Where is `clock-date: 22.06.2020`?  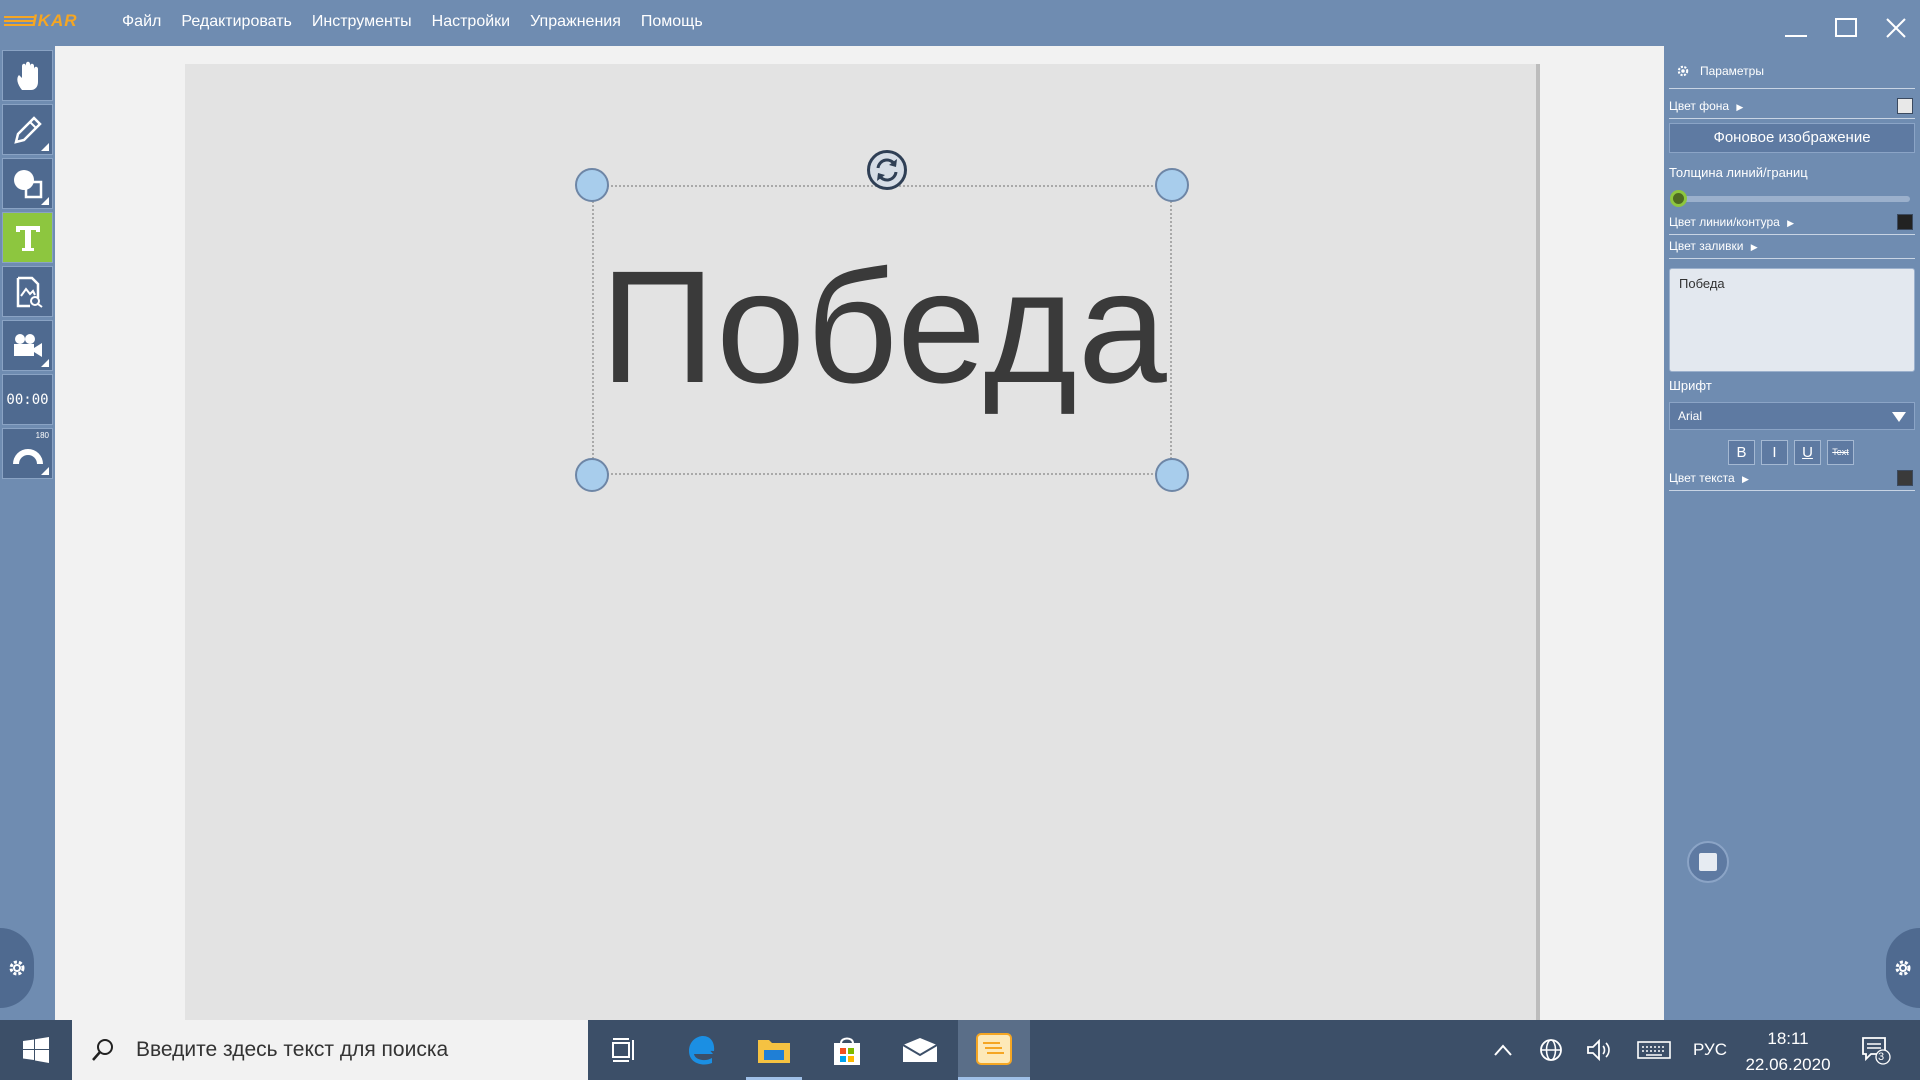
clock-date: 22.06.2020 is located at coordinates (1788, 1064).